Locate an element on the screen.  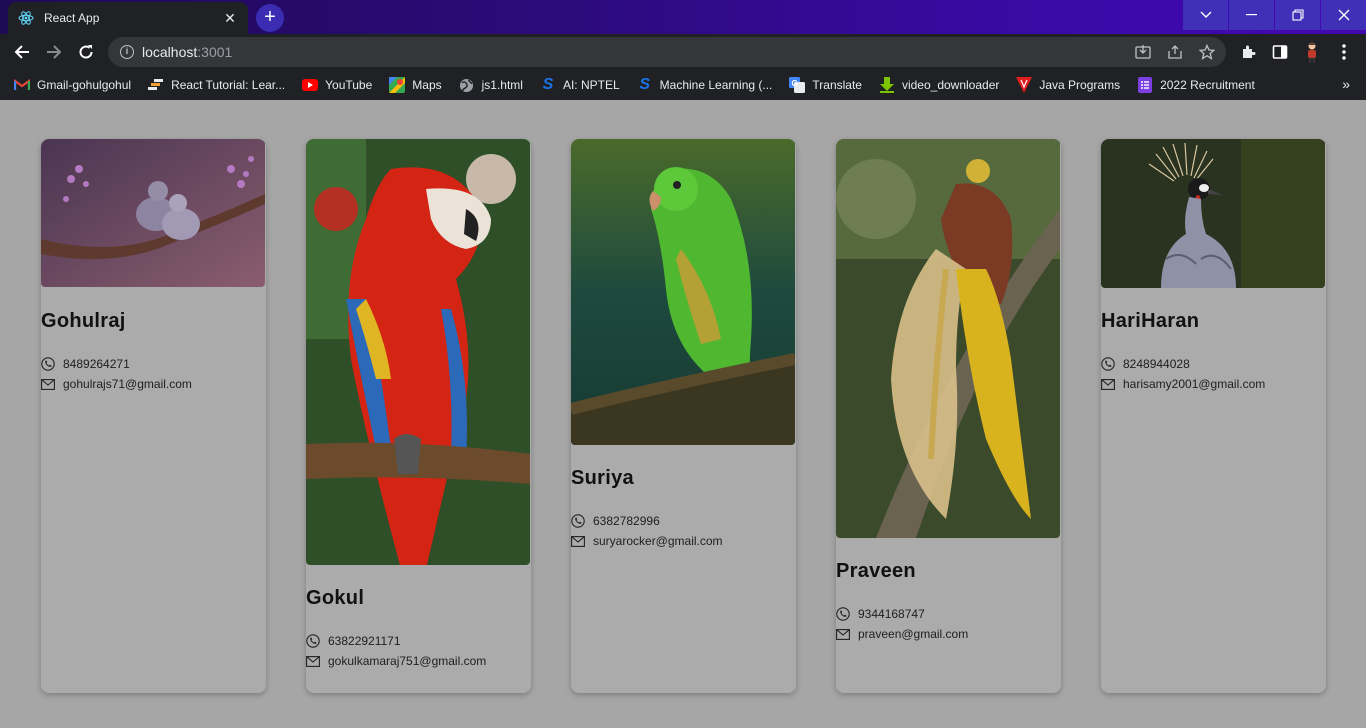
email-row: gohulrajs71@gmail.com is located at coordinates (153, 384).